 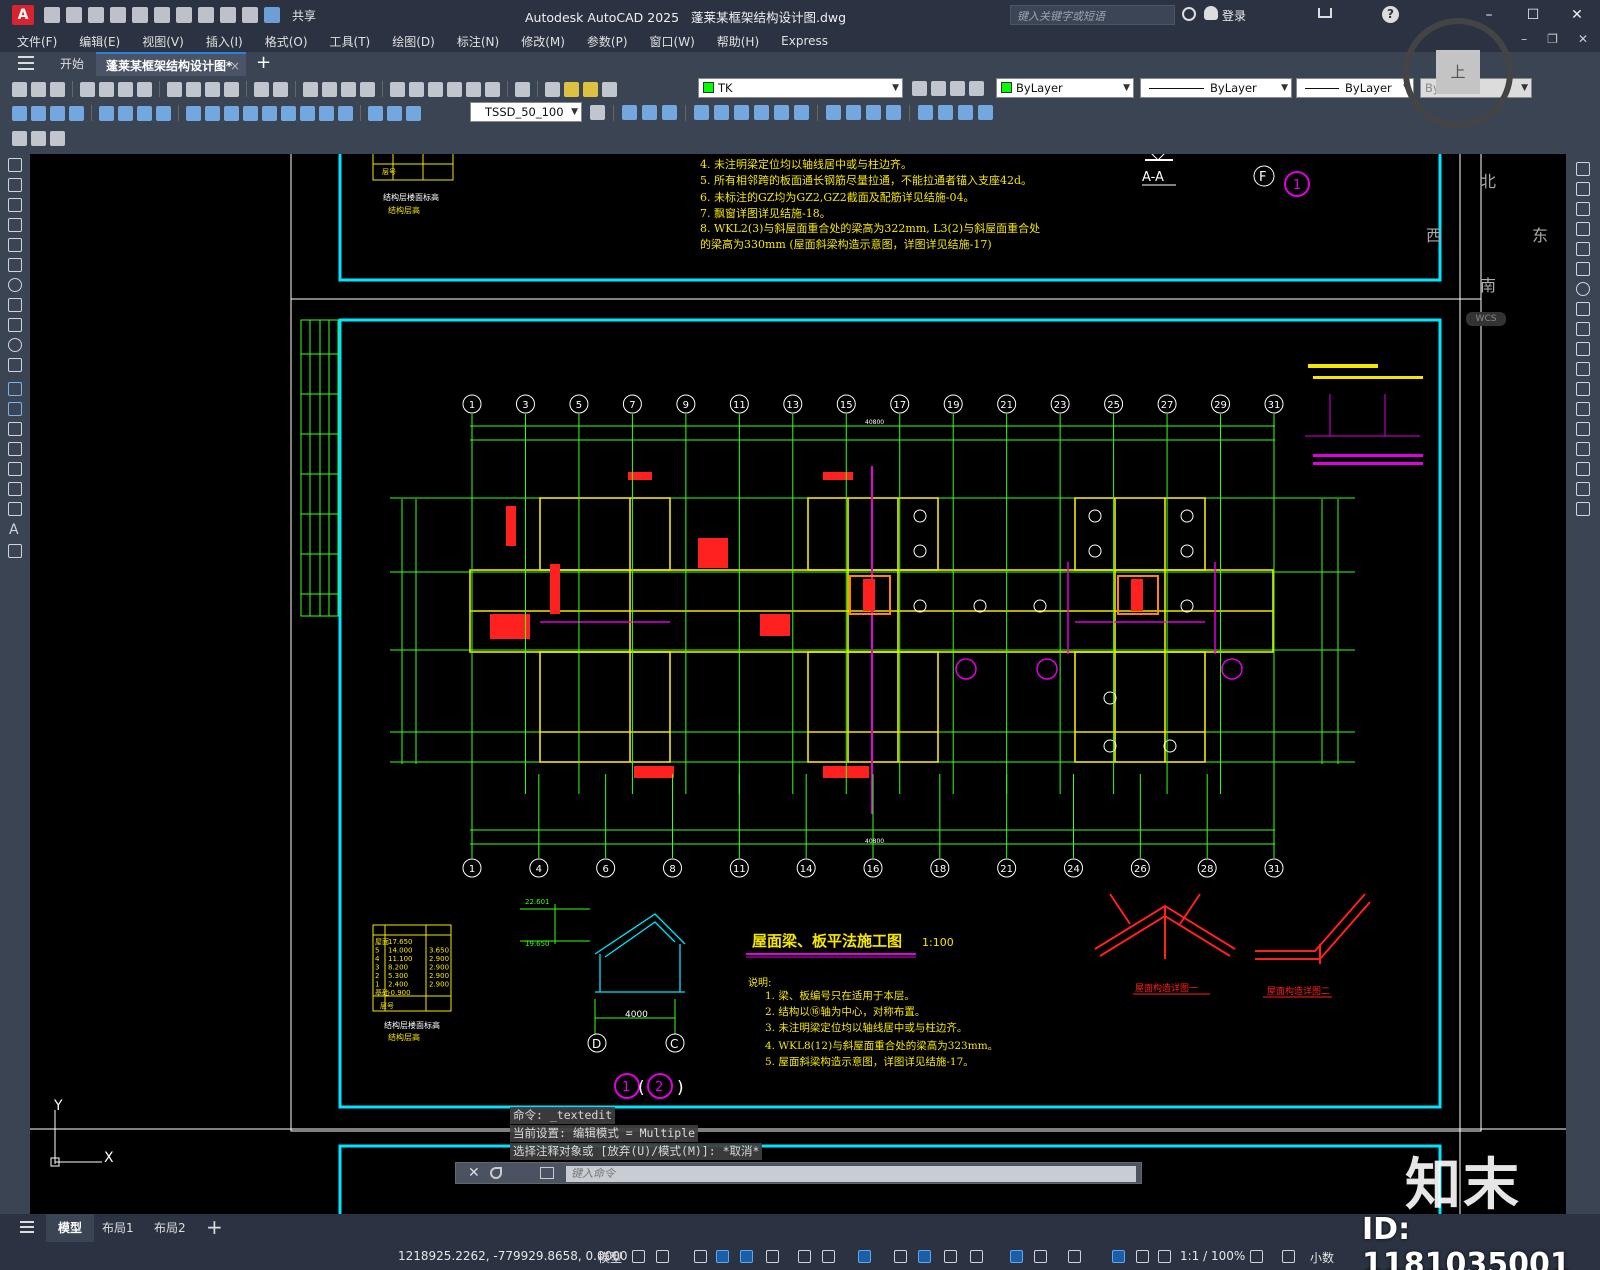 What do you see at coordinates (1325, 13) in the screenshot?
I see `cart-icon` at bounding box center [1325, 13].